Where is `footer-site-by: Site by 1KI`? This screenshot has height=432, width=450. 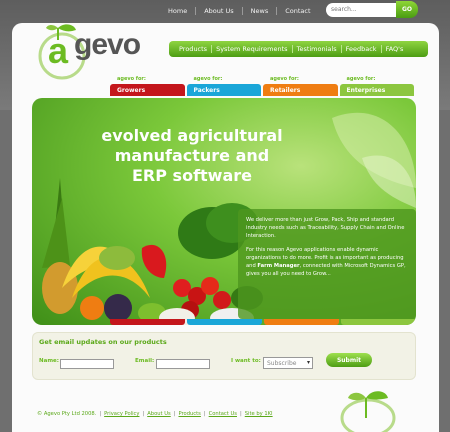 footer-site-by: Site by 1KI is located at coordinates (259, 414).